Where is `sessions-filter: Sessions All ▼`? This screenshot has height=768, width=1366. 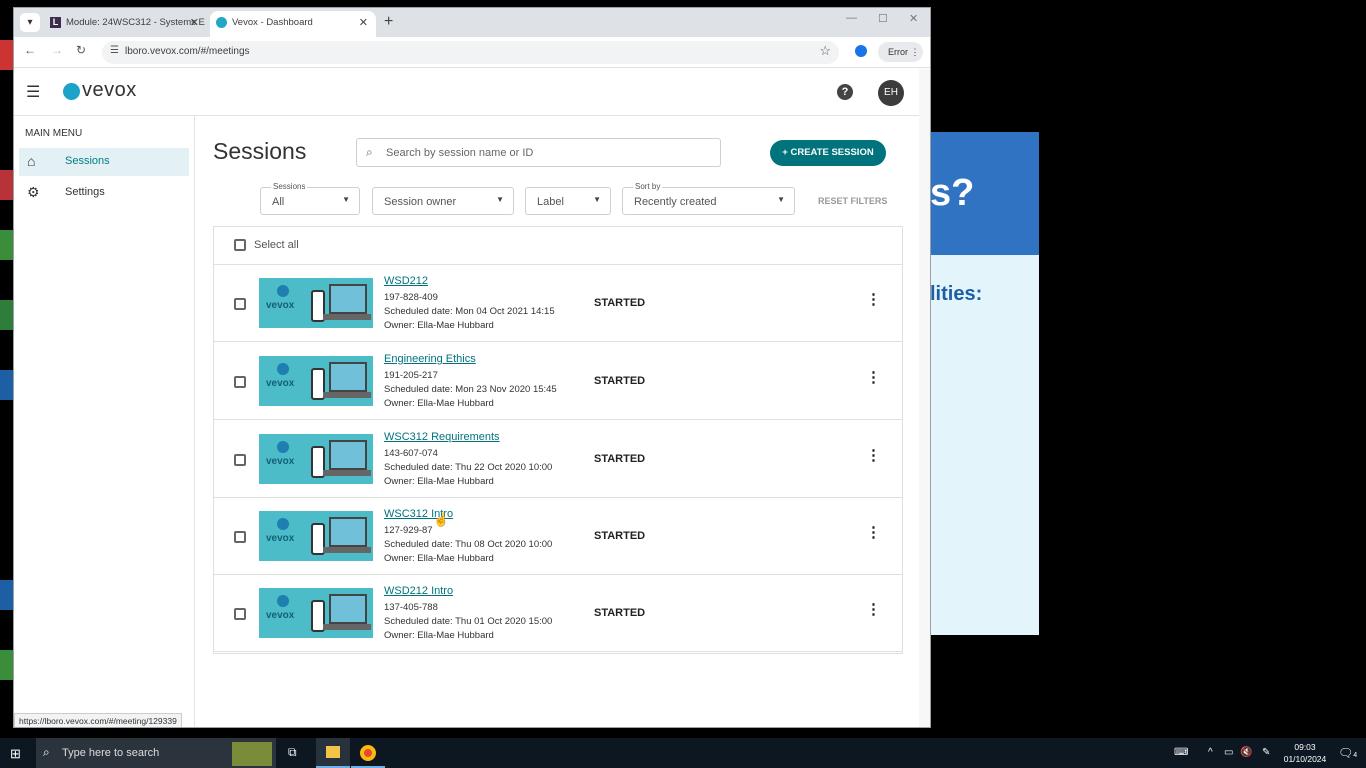
sessions-filter: Sessions All ▼ is located at coordinates (310, 198).